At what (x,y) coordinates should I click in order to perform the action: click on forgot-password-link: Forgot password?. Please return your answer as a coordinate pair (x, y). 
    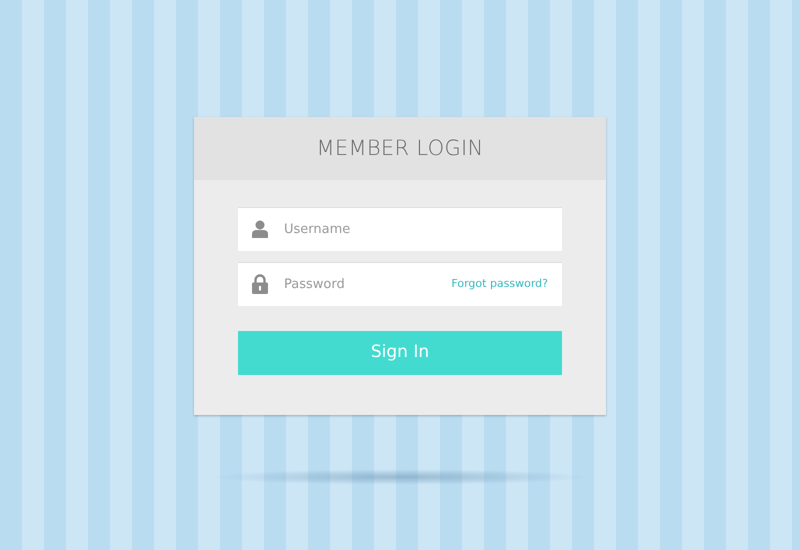
    Looking at the image, I should click on (499, 284).